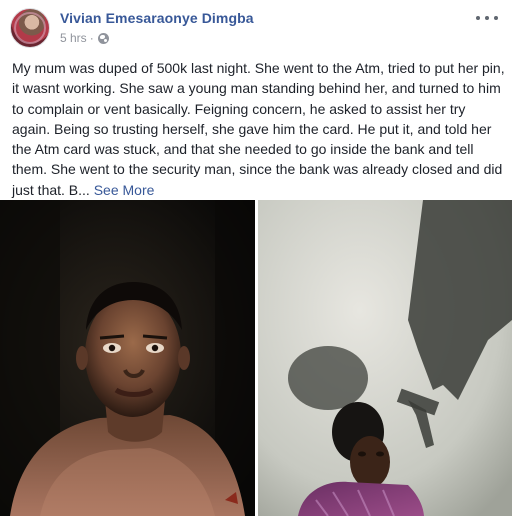 The width and height of the screenshot is (512, 516). I want to click on post-meta: 5 hrs ·, so click(84, 38).